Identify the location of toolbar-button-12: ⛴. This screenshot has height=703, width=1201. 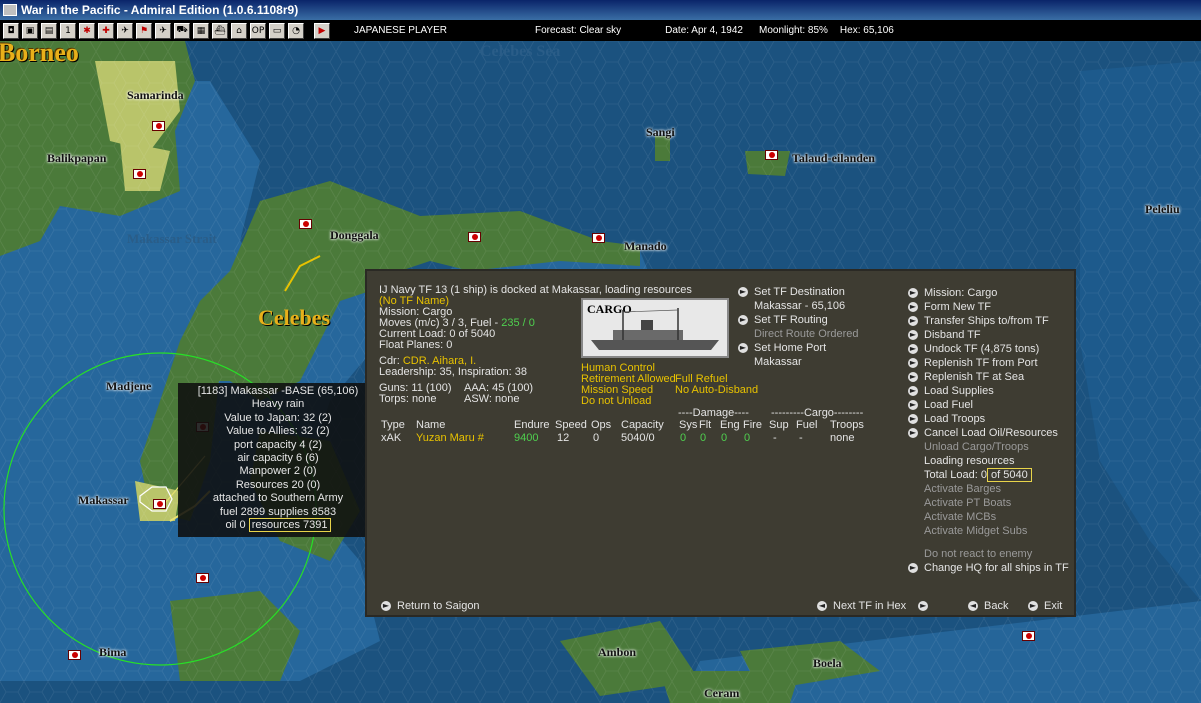
(220, 30).